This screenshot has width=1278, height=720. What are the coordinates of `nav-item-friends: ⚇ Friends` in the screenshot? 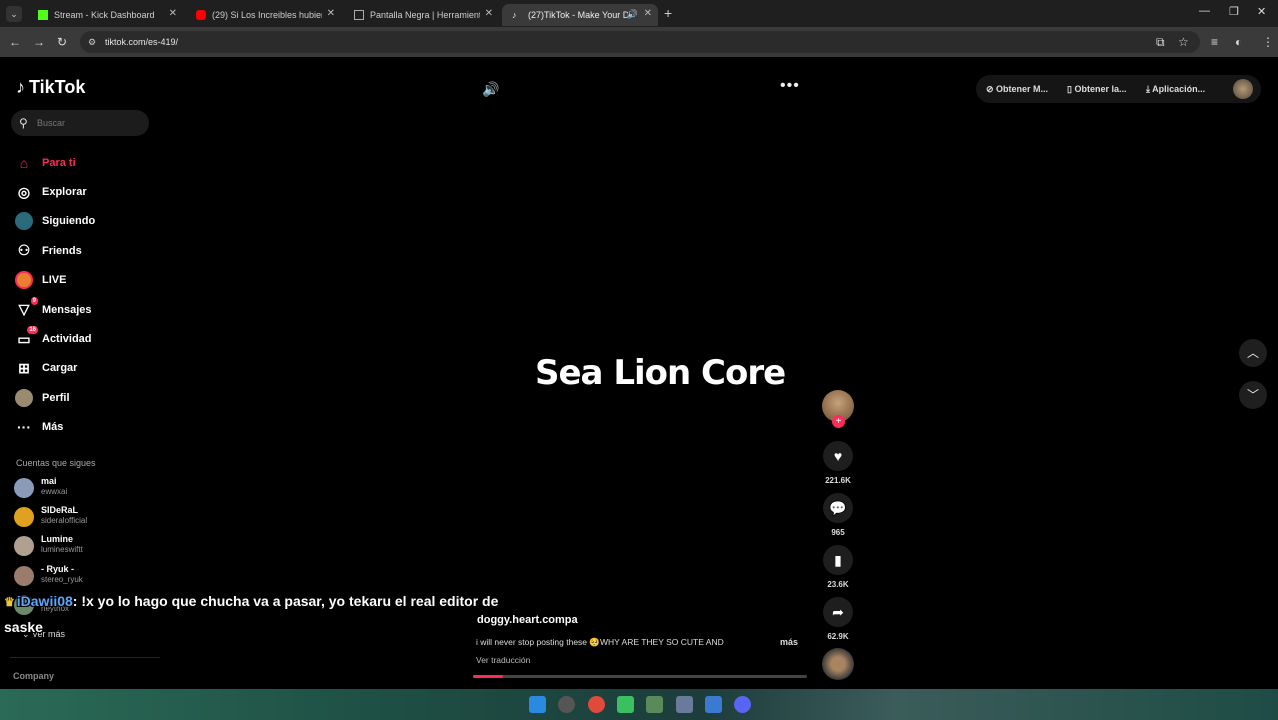 It's located at (89, 250).